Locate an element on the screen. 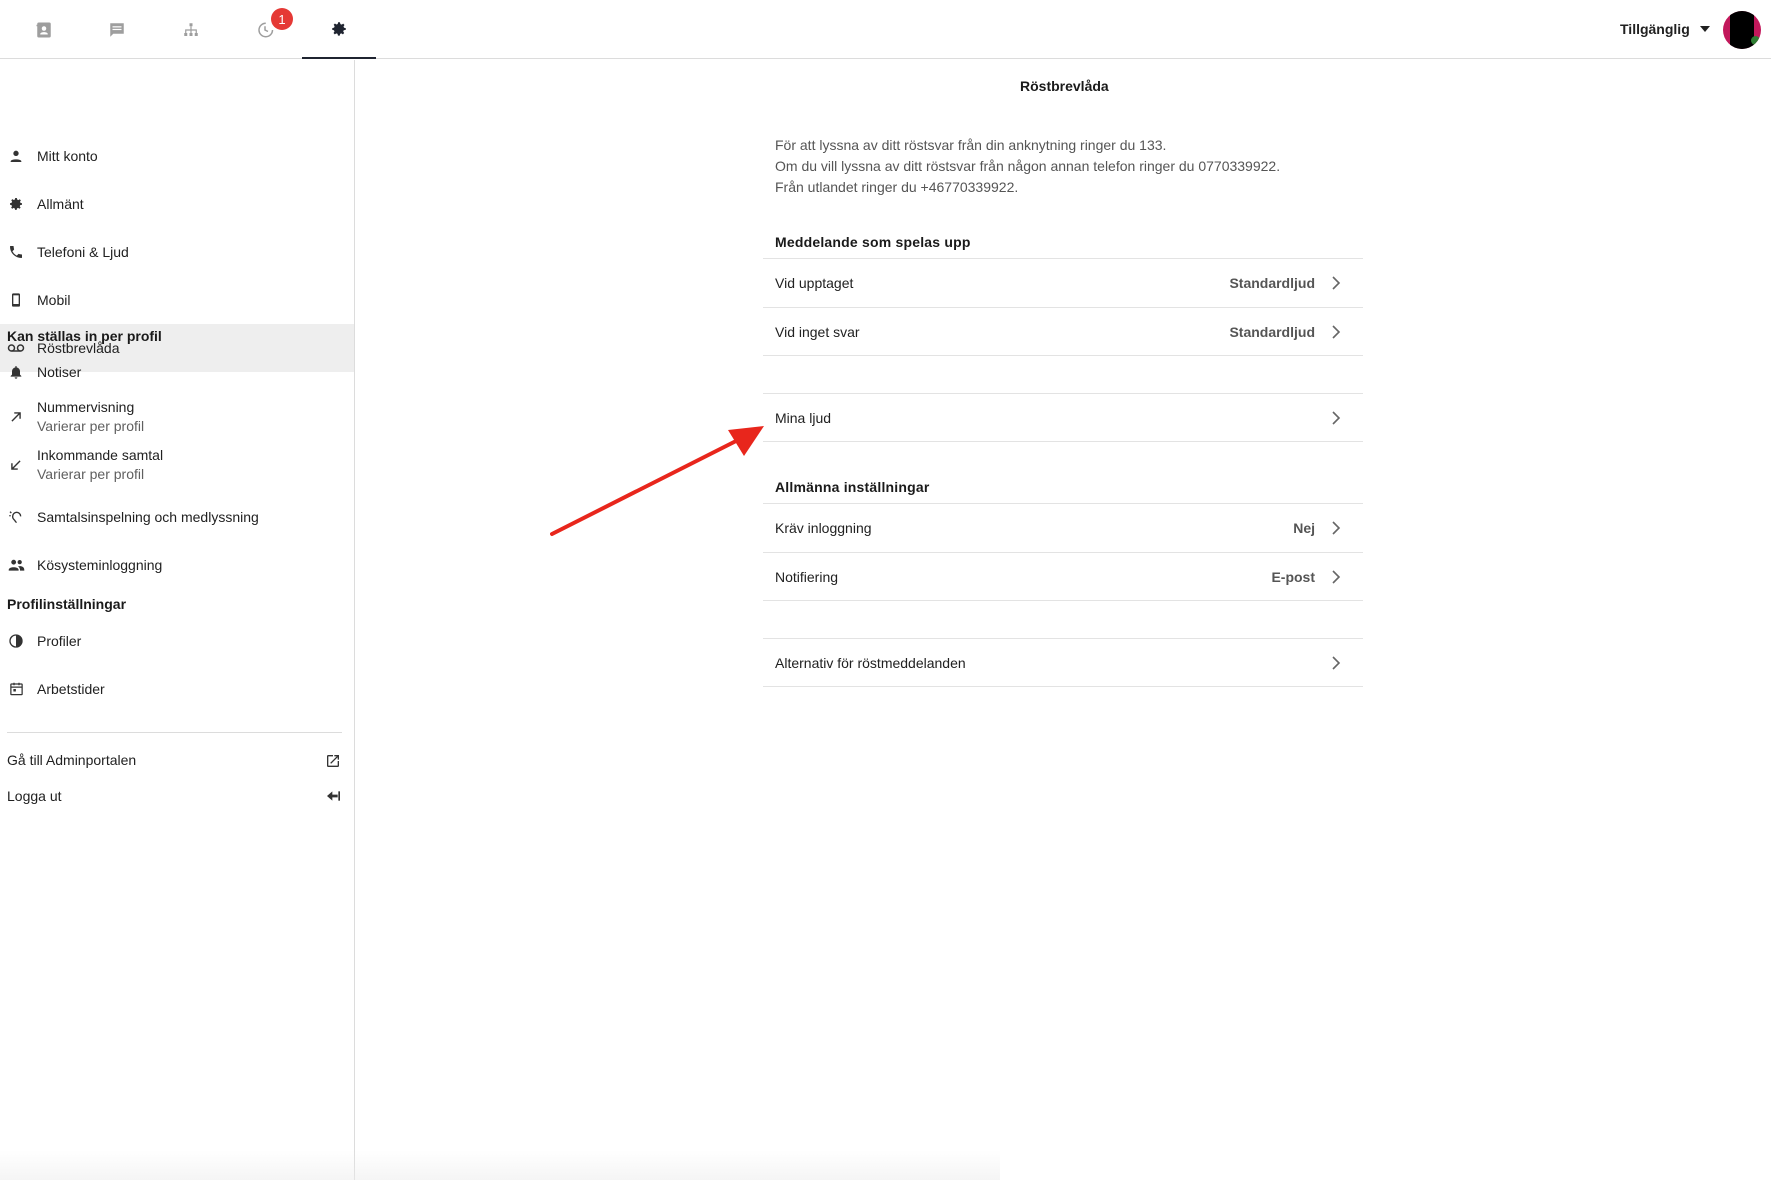 The image size is (1771, 1180). row-my-sounds: Mina ljud is located at coordinates (1063, 417).